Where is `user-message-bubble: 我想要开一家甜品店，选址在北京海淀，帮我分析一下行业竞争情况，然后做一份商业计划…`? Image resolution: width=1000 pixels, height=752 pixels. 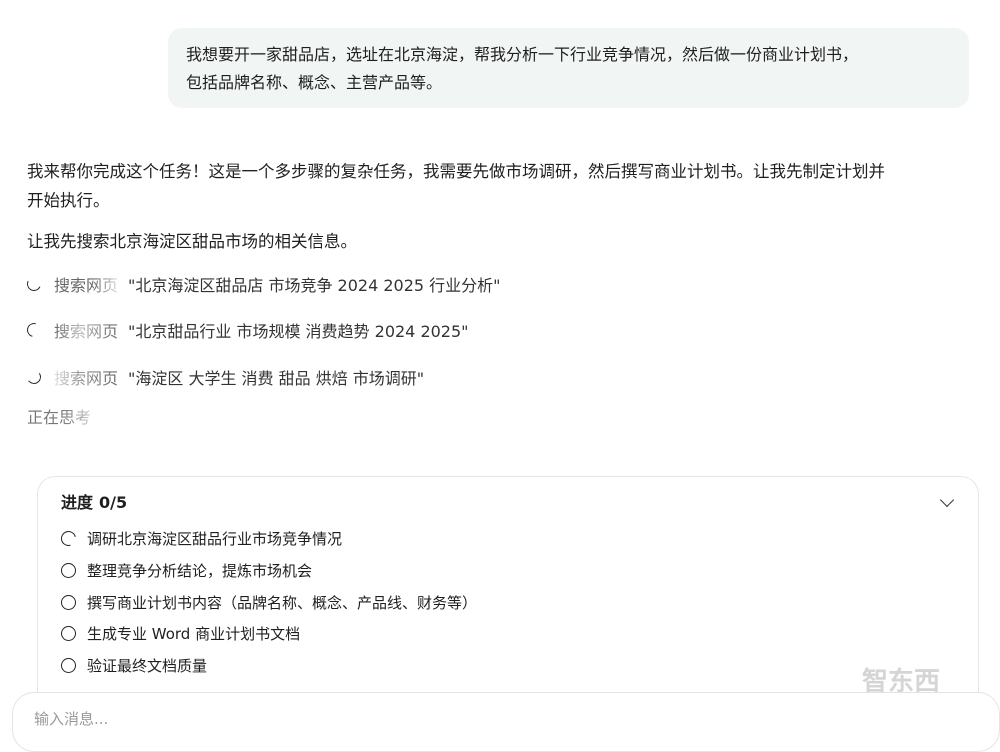 user-message-bubble: 我想要开一家甜品店，选址在北京海淀，帮我分析一下行业竞争情况，然后做一份商业计划… is located at coordinates (568, 68).